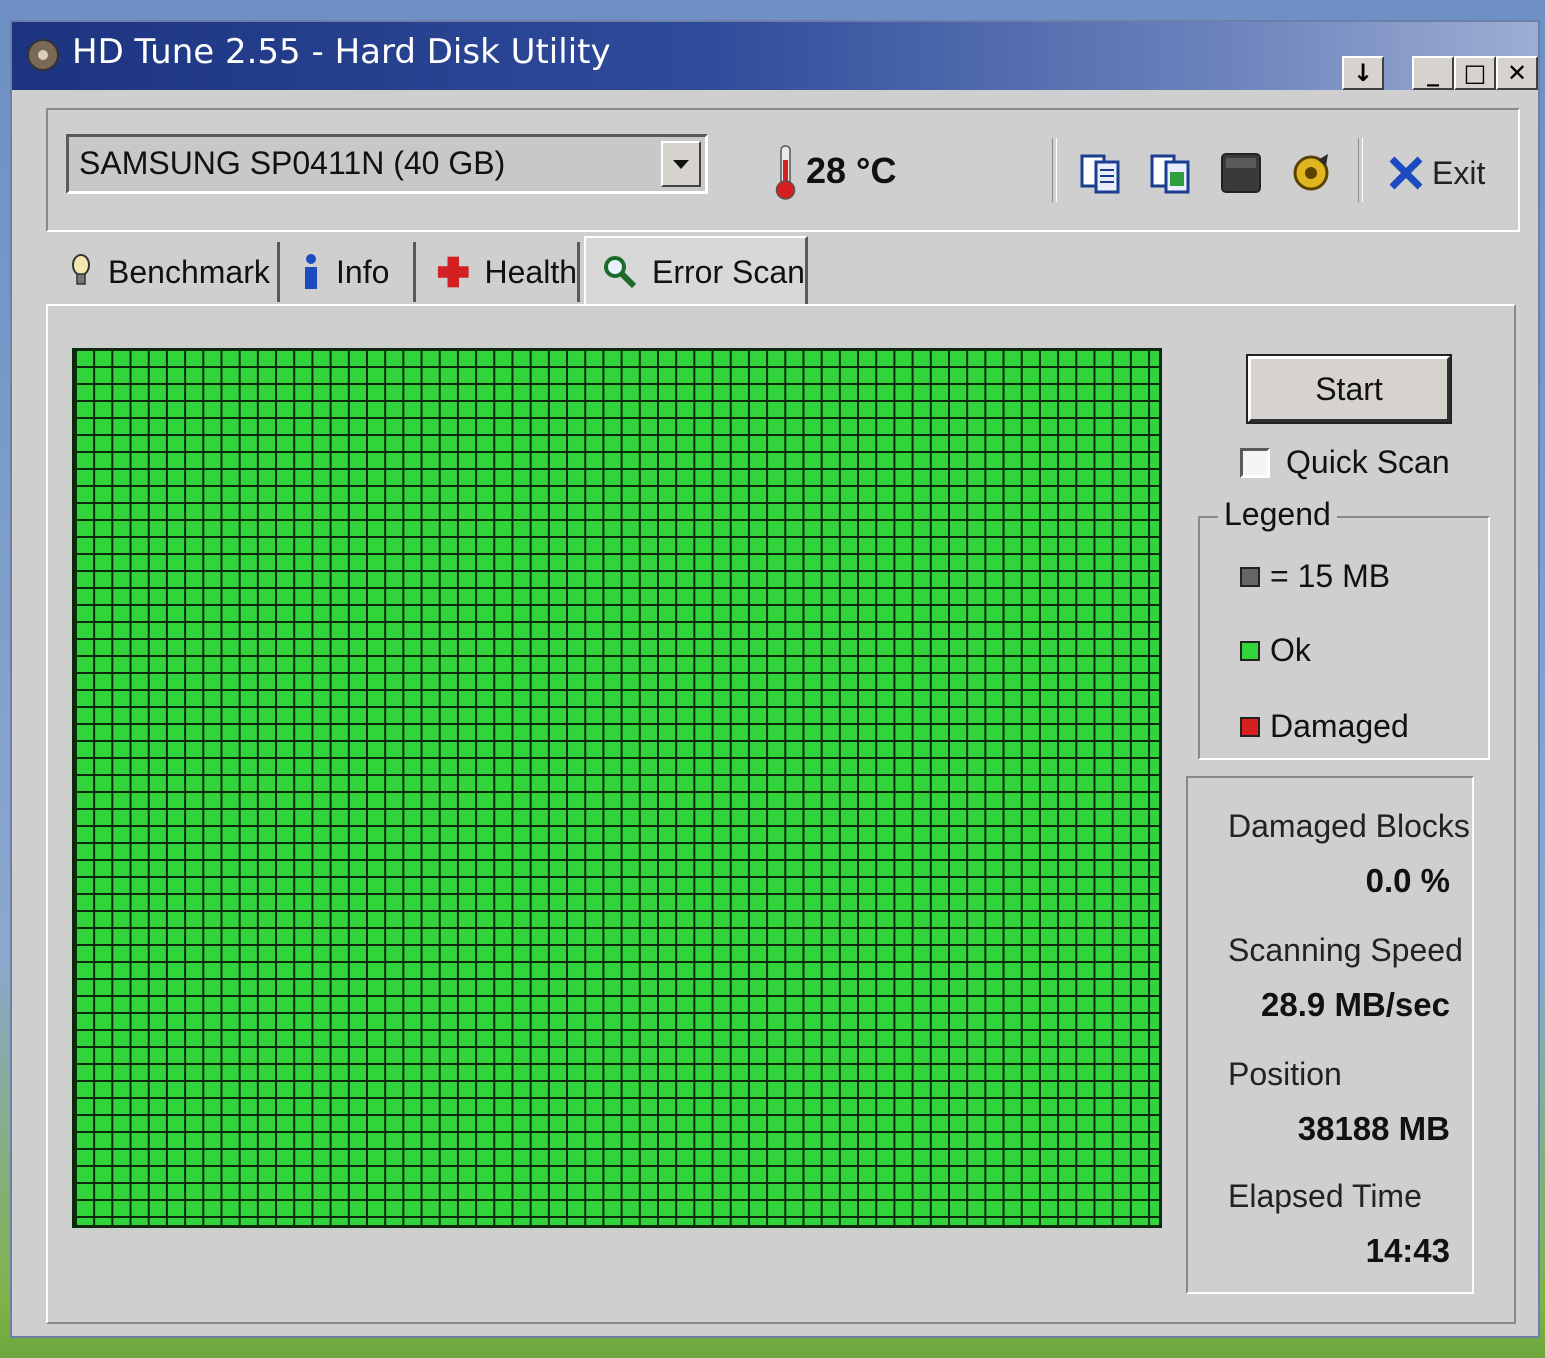  I want to click on elapsed-time-label: Elapsed Time, so click(1325, 1196).